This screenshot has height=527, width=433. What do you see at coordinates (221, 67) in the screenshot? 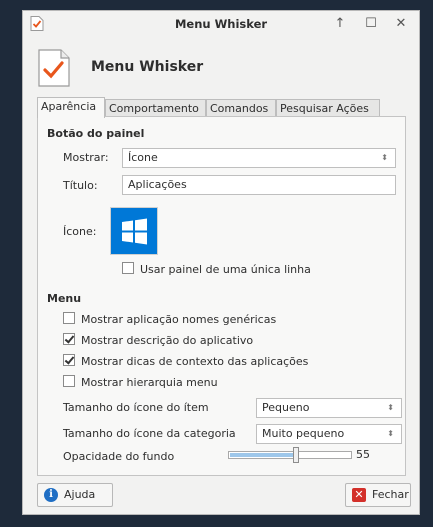
I see `dialog-header: Menu Whisker` at bounding box center [221, 67].